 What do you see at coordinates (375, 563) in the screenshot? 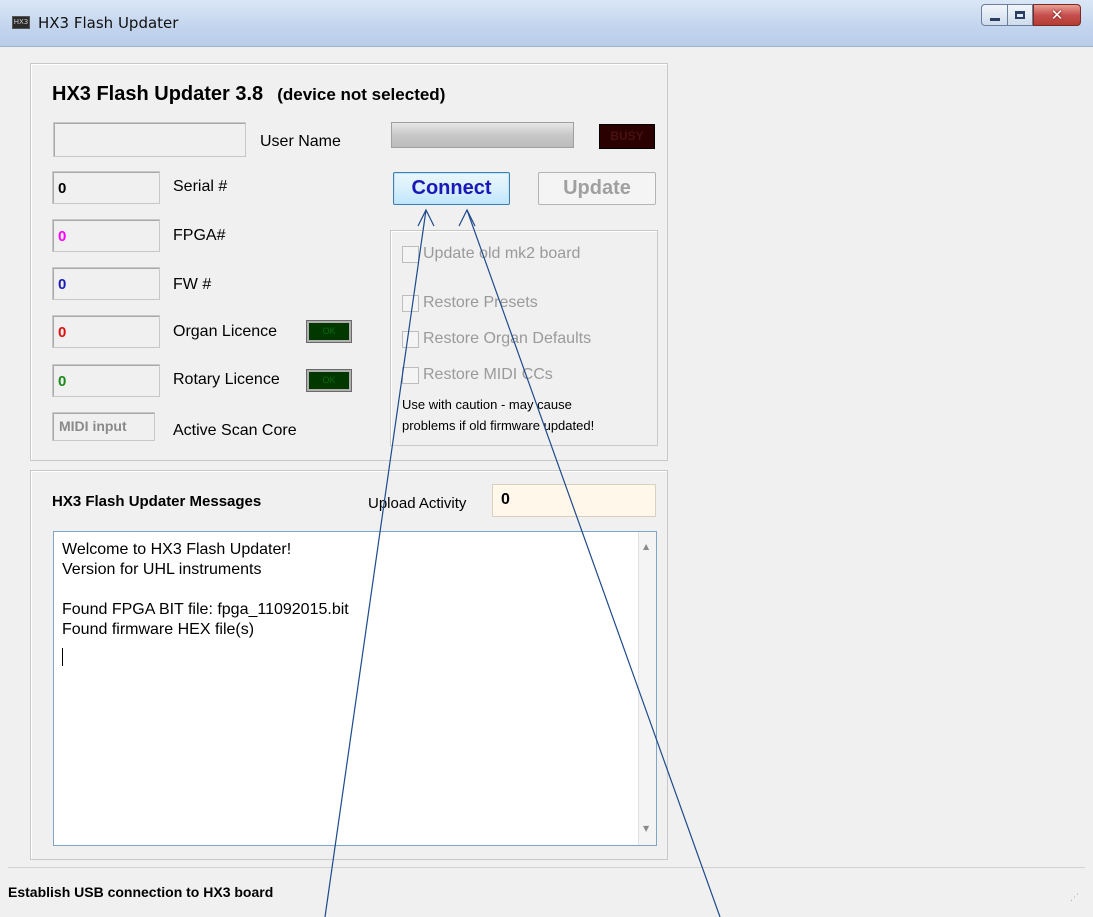
I see `annotation-line-left` at bounding box center [375, 563].